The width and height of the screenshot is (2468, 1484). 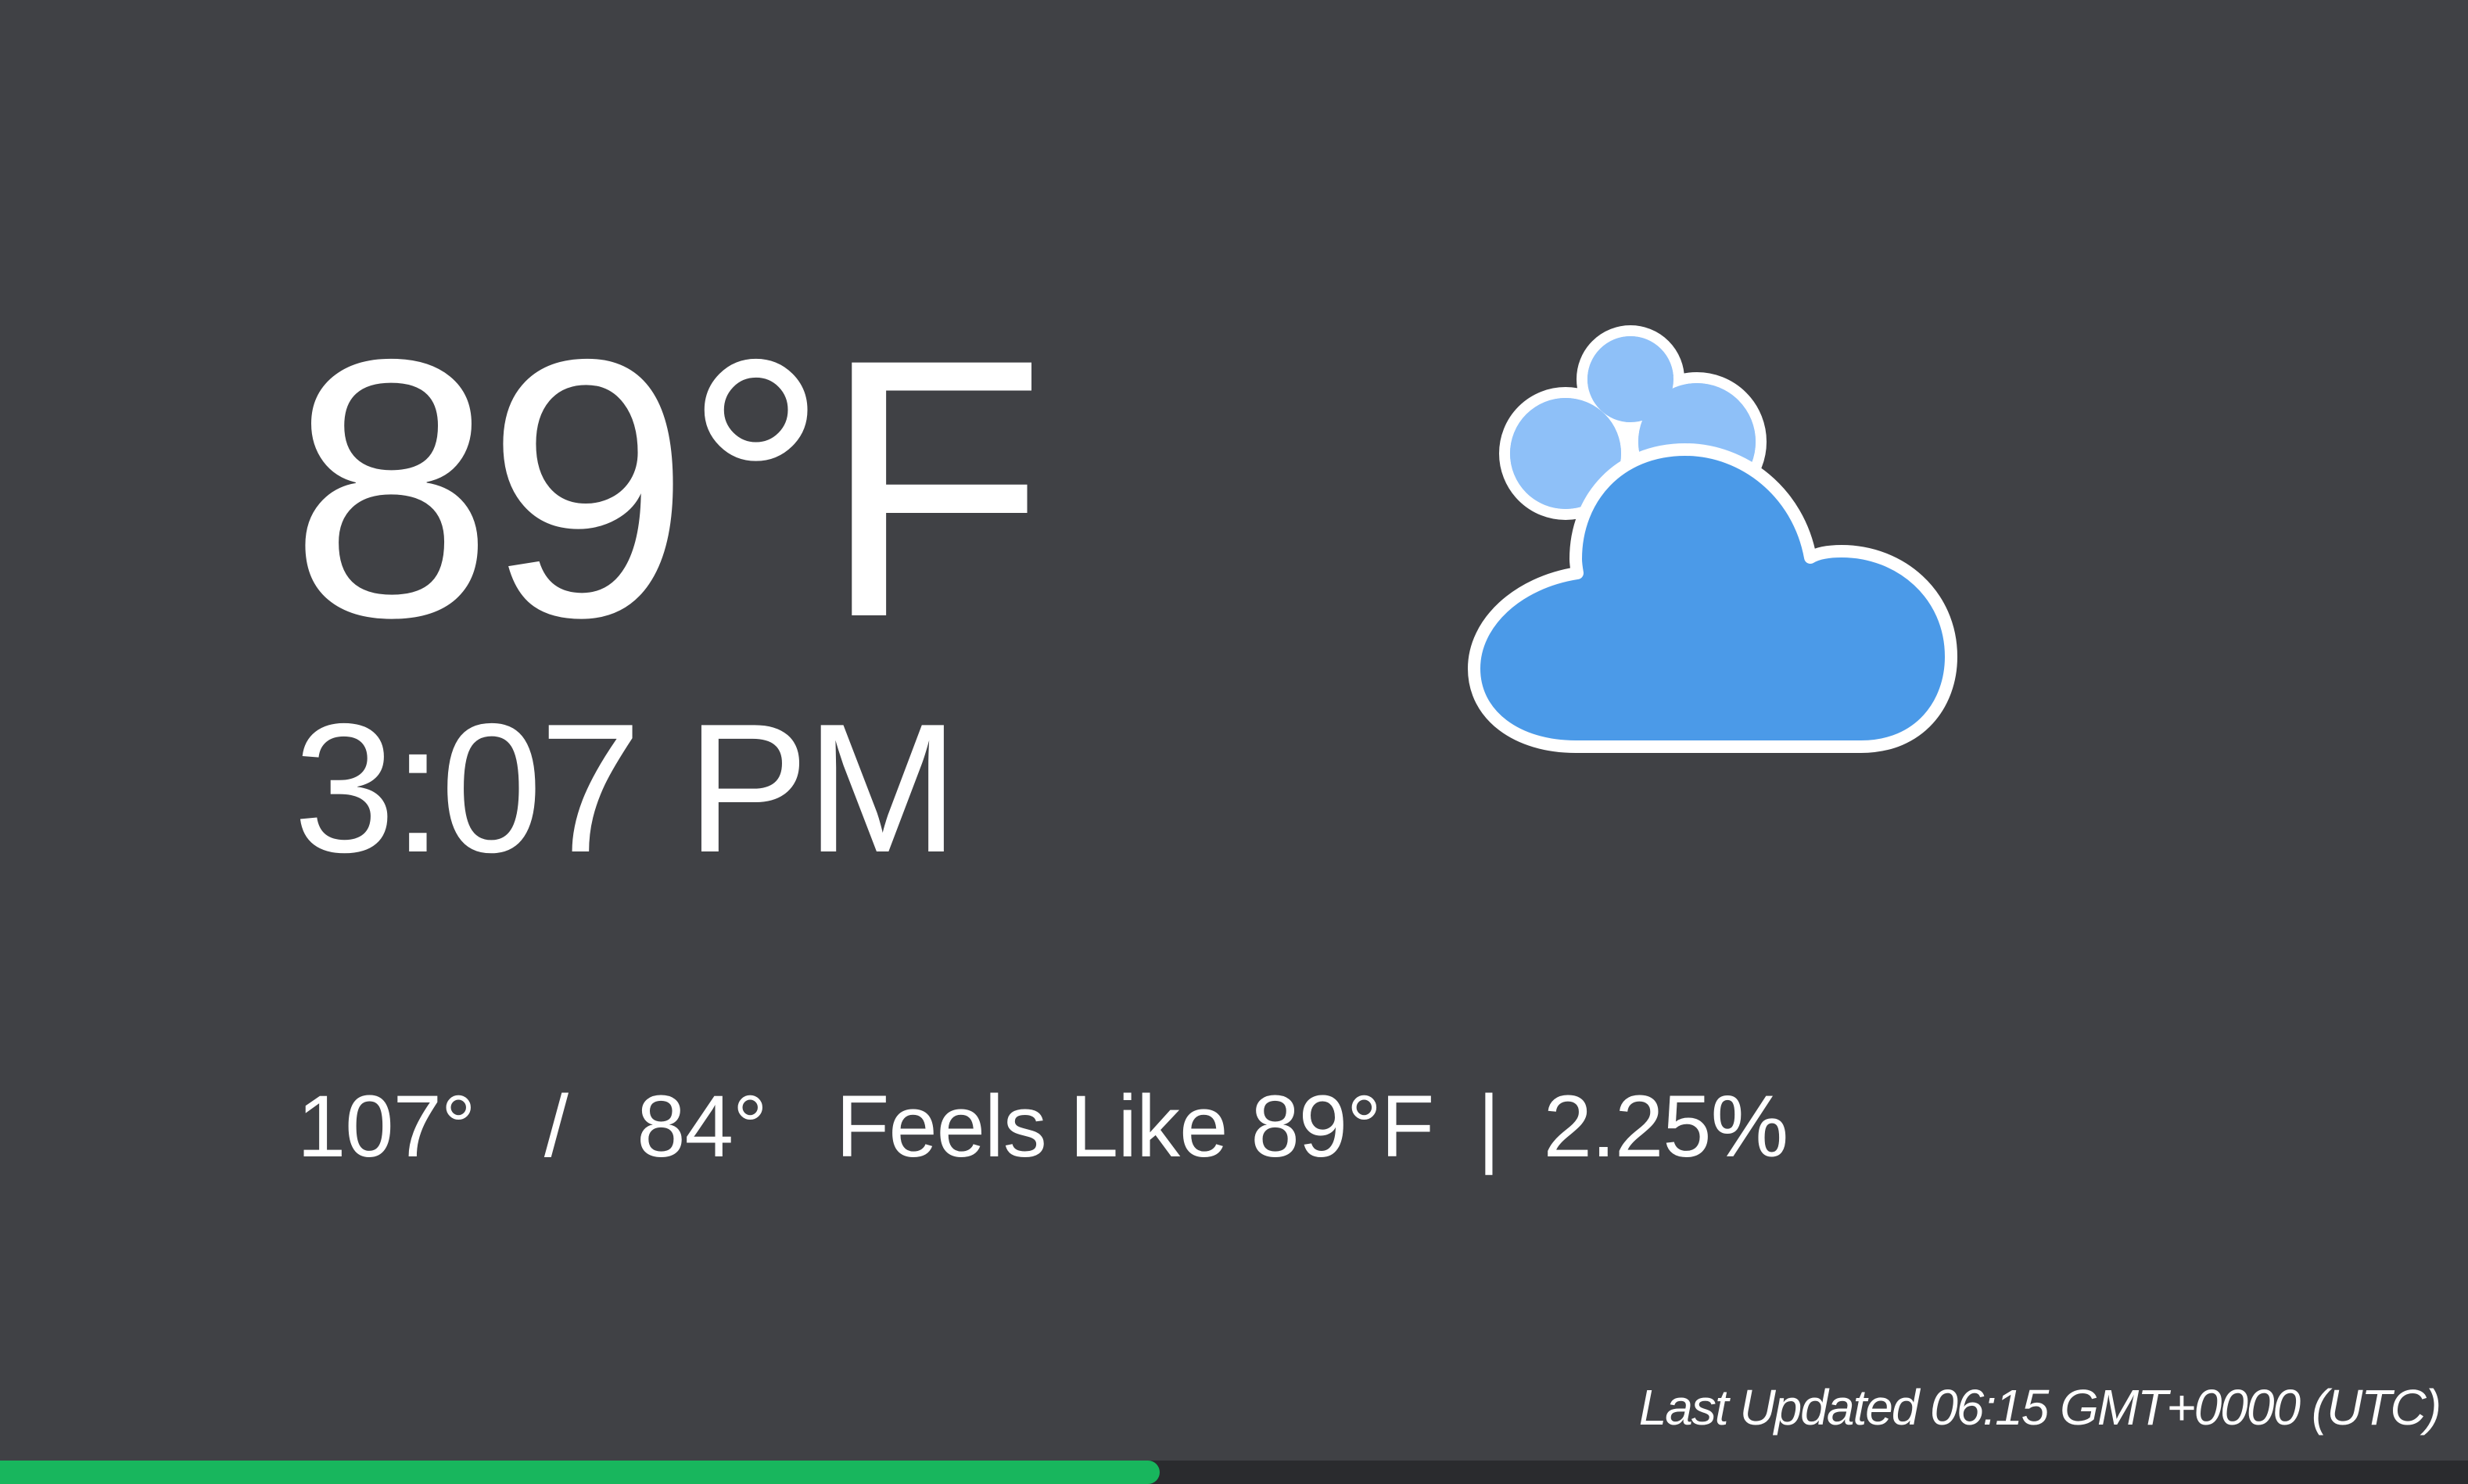 What do you see at coordinates (1234, 1472) in the screenshot?
I see `refresh-progress-track` at bounding box center [1234, 1472].